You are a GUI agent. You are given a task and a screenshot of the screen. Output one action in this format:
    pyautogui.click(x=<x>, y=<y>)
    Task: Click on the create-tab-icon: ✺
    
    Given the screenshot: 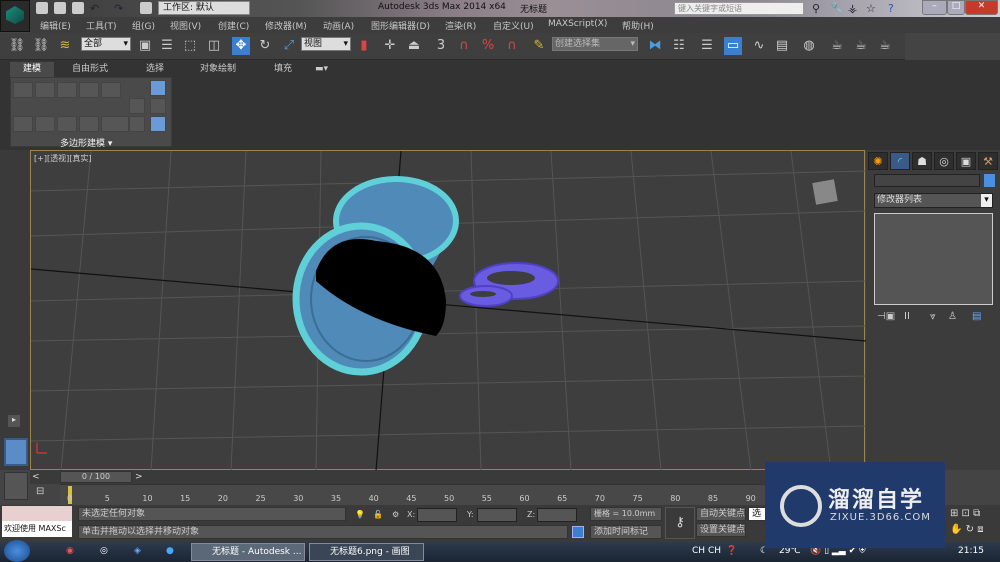 What is the action you would take?
    pyautogui.click(x=878, y=161)
    